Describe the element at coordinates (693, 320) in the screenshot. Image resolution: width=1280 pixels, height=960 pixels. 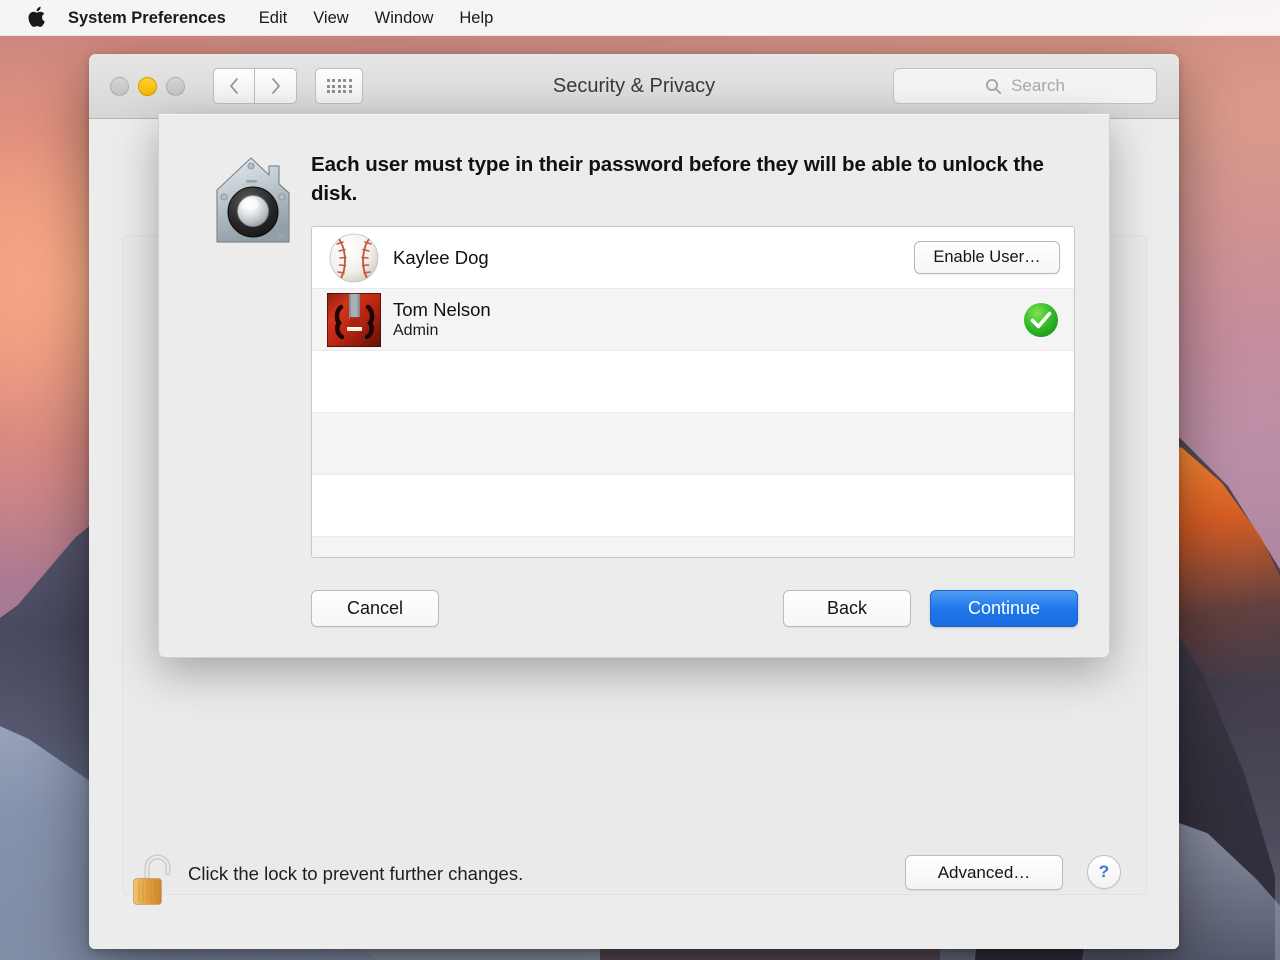
I see `table-row: Tom Nelson Admin` at that location.